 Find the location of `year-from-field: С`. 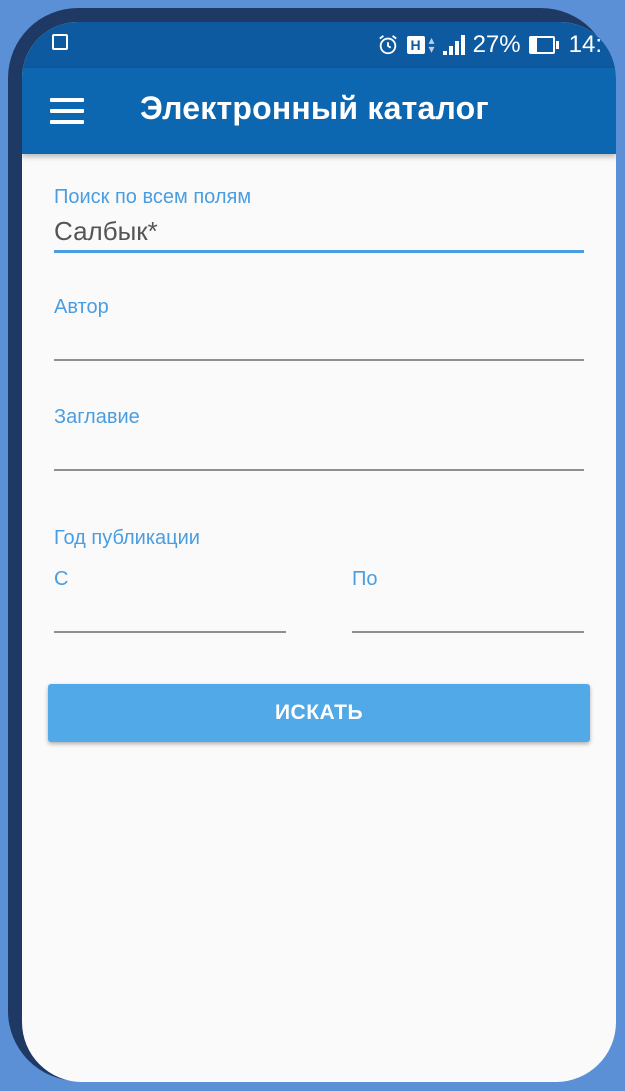

year-from-field: С is located at coordinates (170, 603).